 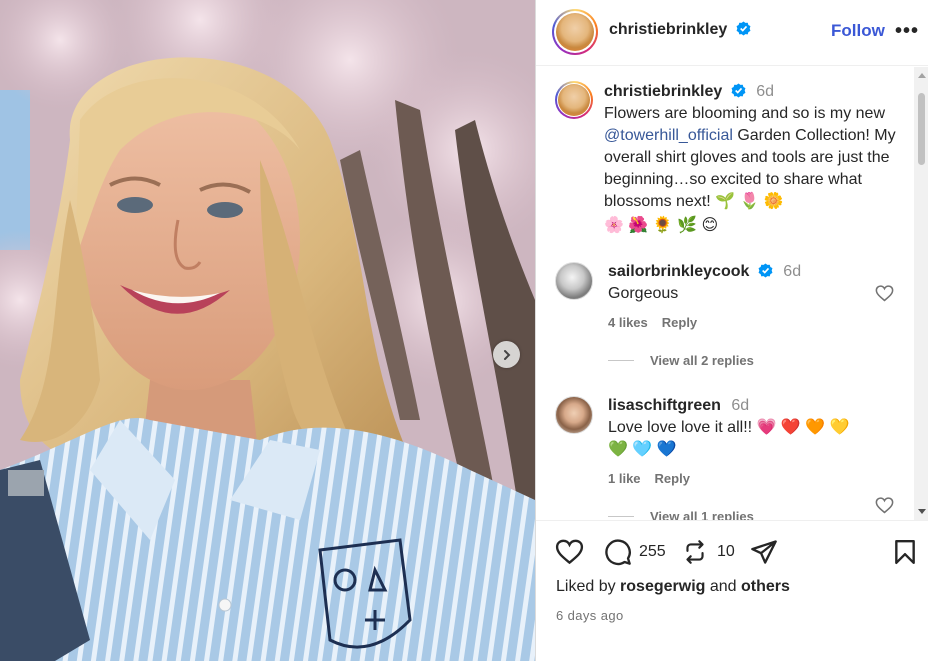 I want to click on repost-count: 10, so click(x=726, y=552).